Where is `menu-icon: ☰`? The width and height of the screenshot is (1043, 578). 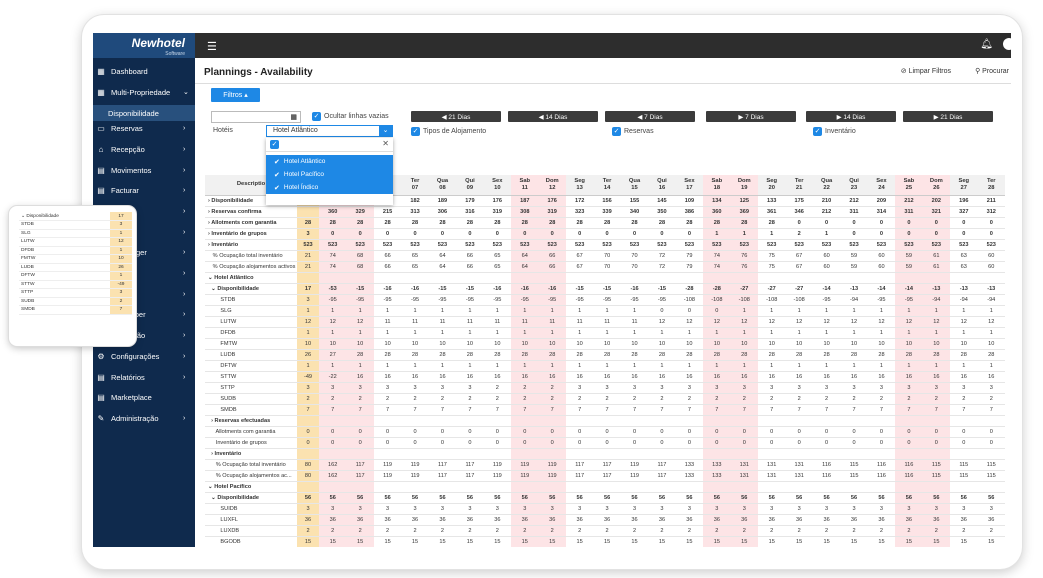
menu-icon: ☰ is located at coordinates (212, 46).